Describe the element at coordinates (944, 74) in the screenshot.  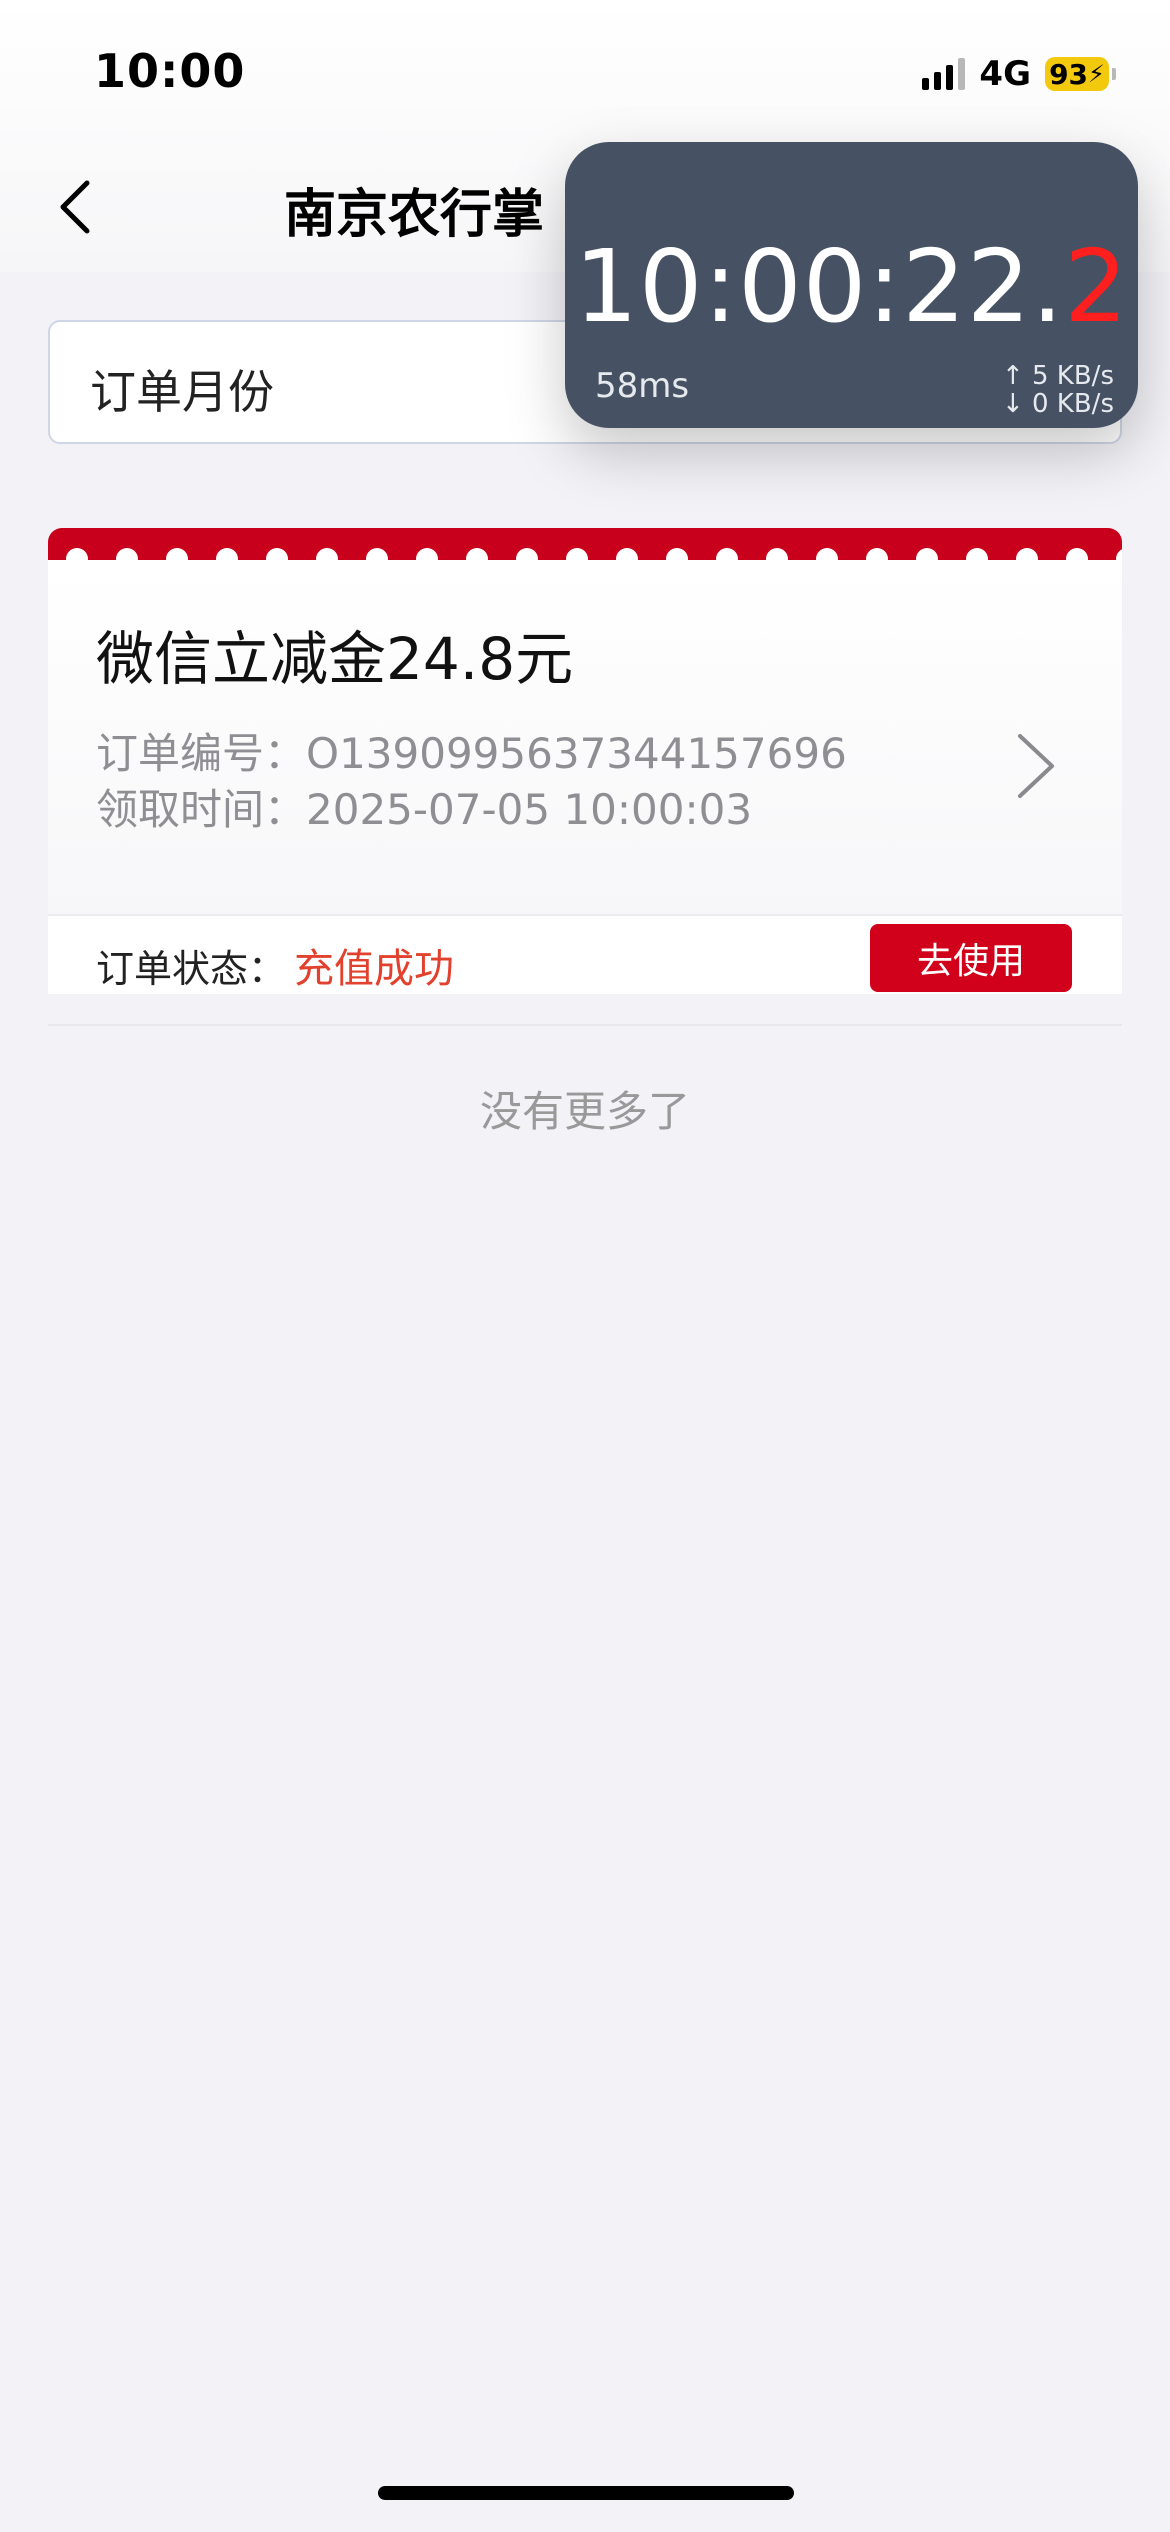
I see `signal-icon` at that location.